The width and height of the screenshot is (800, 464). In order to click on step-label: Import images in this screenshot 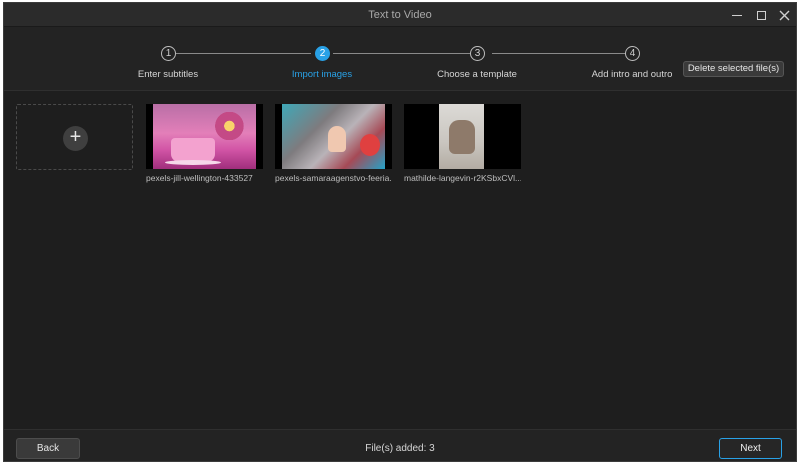, I will do `click(322, 74)`.